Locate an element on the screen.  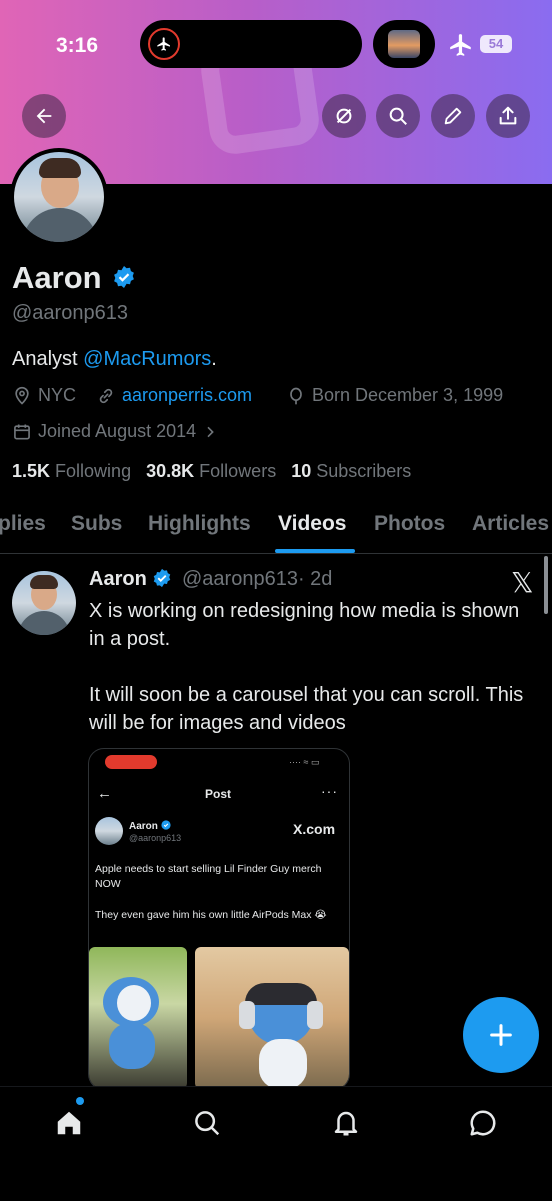
dynamic-island-media is located at coordinates (404, 44).